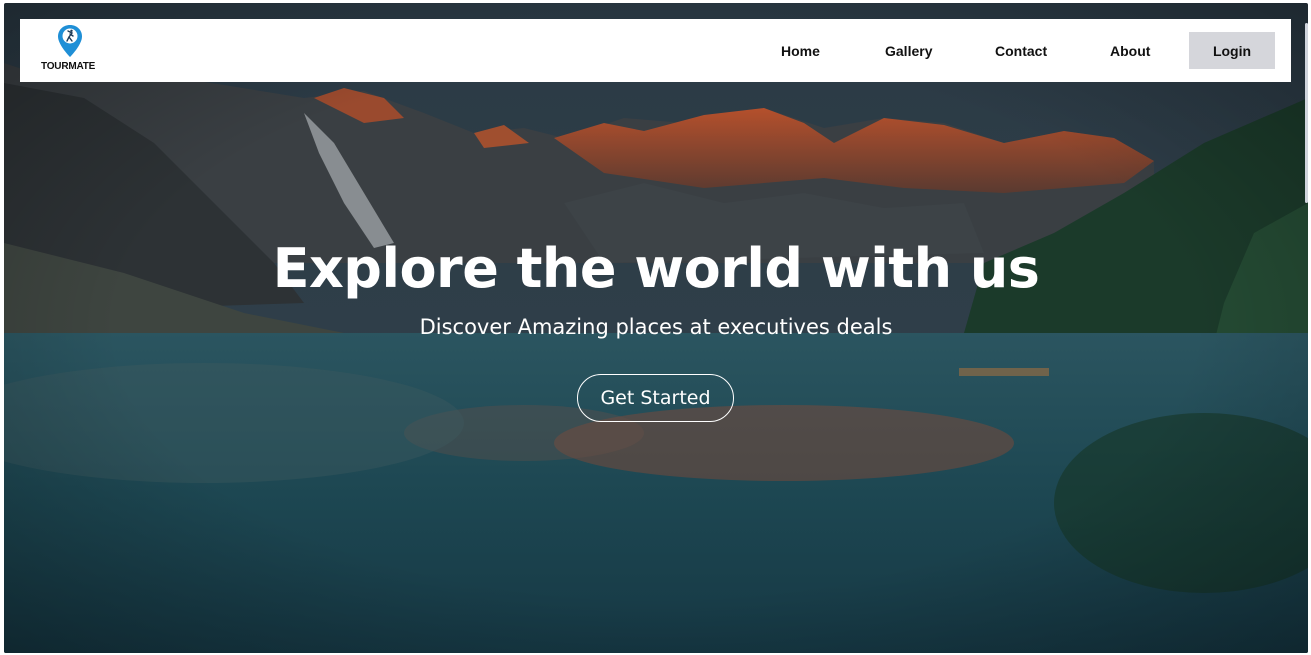 This screenshot has height=655, width=1311. What do you see at coordinates (655, 398) in the screenshot?
I see `get-started-button: Get Started` at bounding box center [655, 398].